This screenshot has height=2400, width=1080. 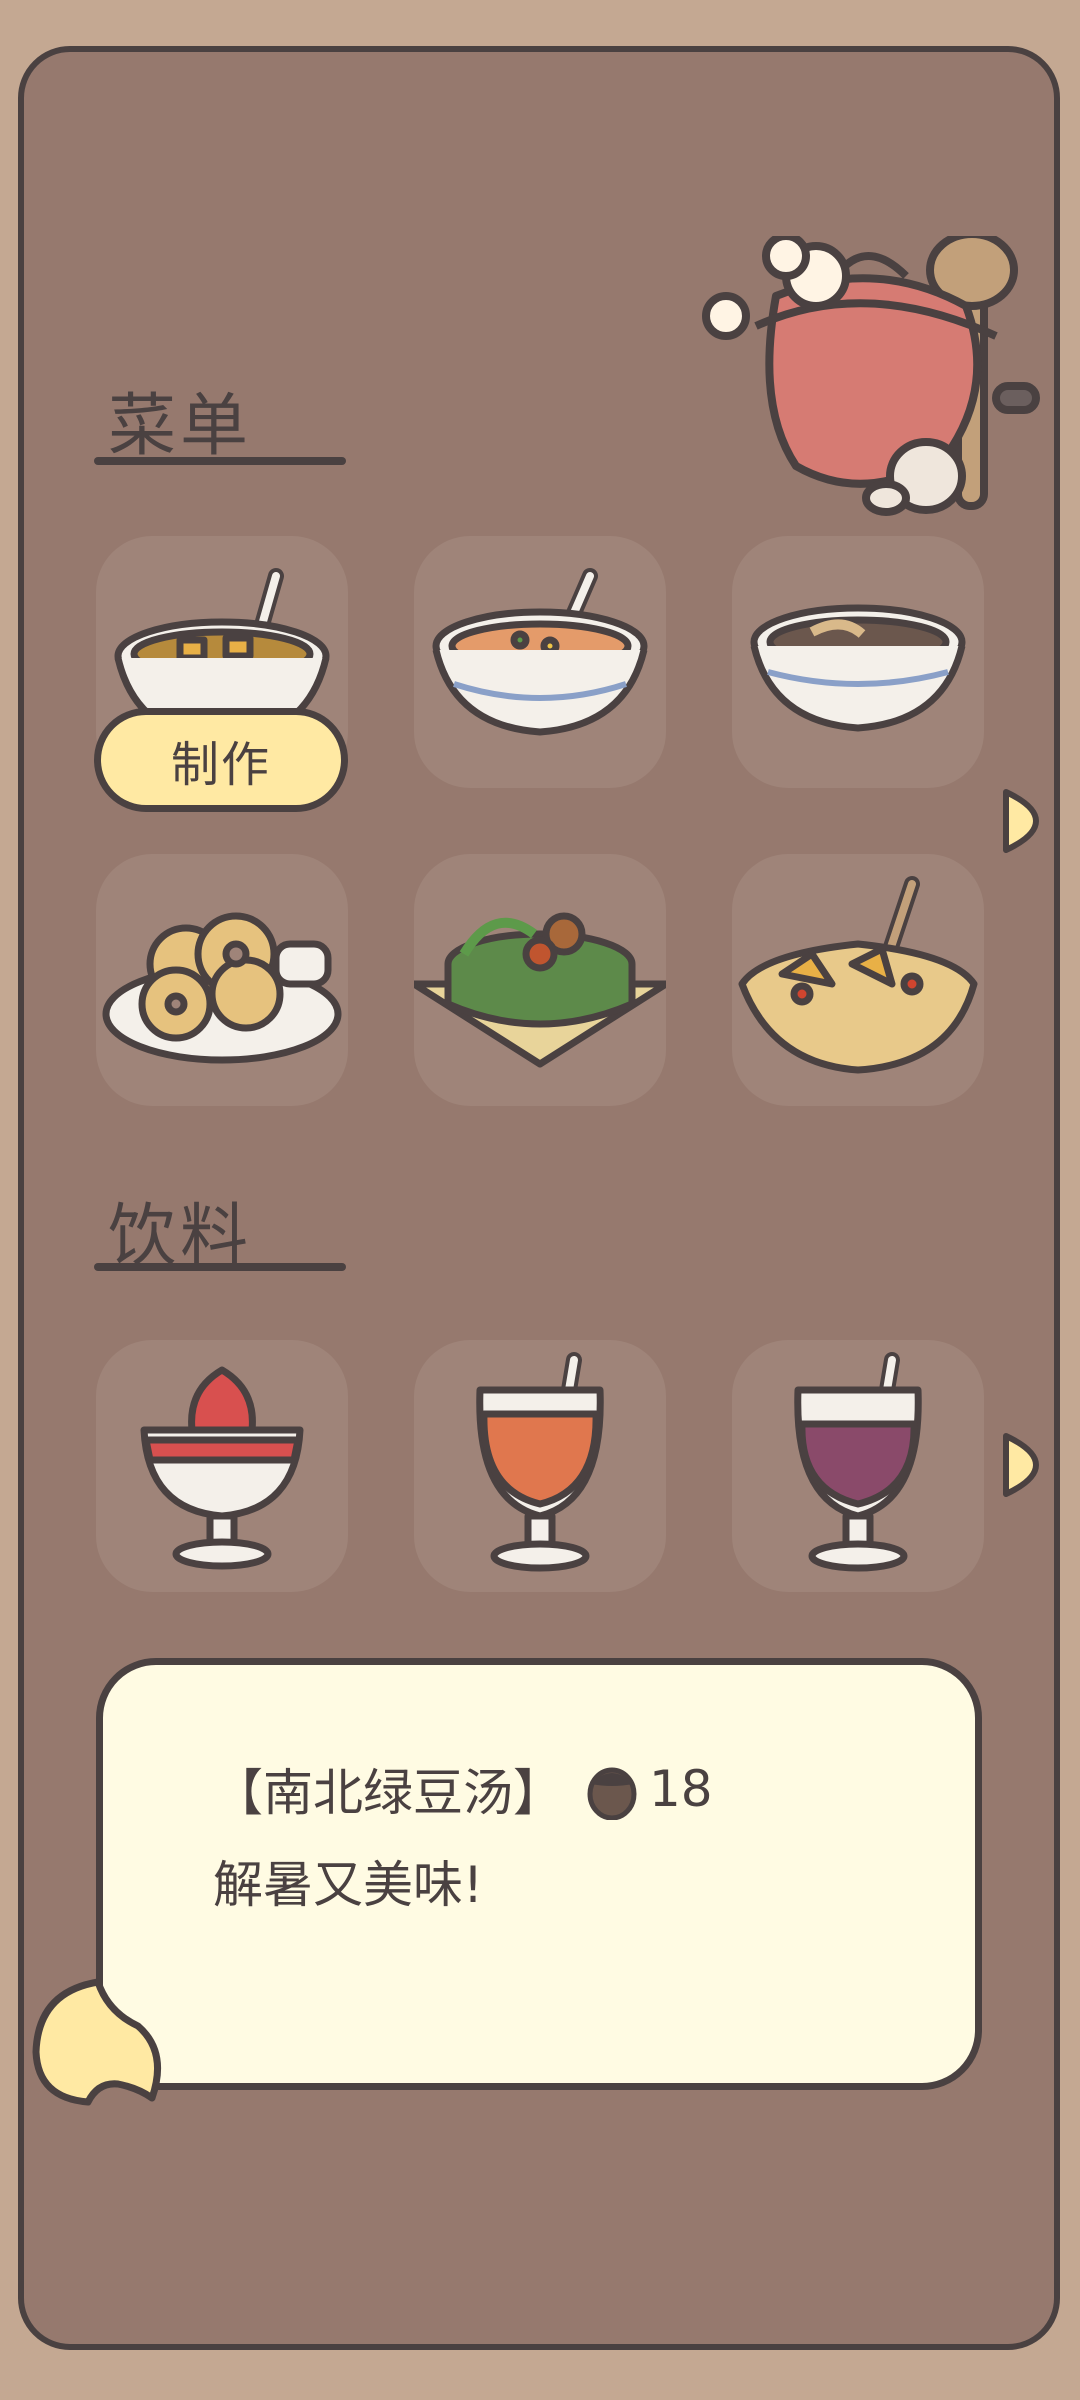 I want to click on berry-juice-glass-icon, so click(x=858, y=1462).